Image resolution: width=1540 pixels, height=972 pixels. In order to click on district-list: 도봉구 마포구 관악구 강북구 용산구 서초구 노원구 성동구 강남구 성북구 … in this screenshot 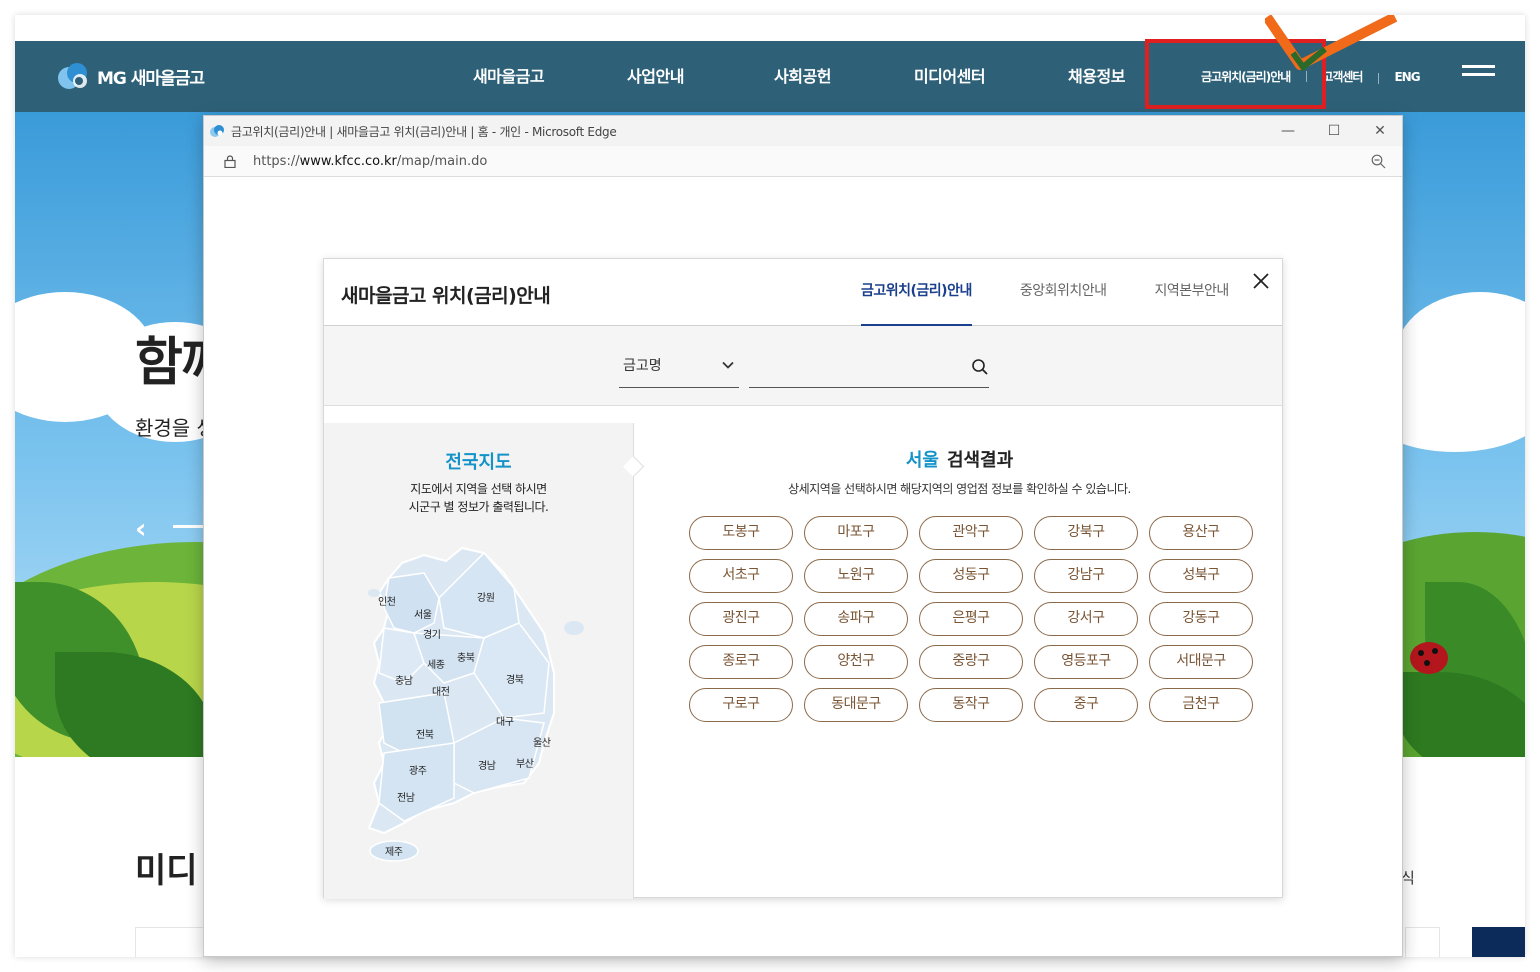, I will do `click(976, 619)`.